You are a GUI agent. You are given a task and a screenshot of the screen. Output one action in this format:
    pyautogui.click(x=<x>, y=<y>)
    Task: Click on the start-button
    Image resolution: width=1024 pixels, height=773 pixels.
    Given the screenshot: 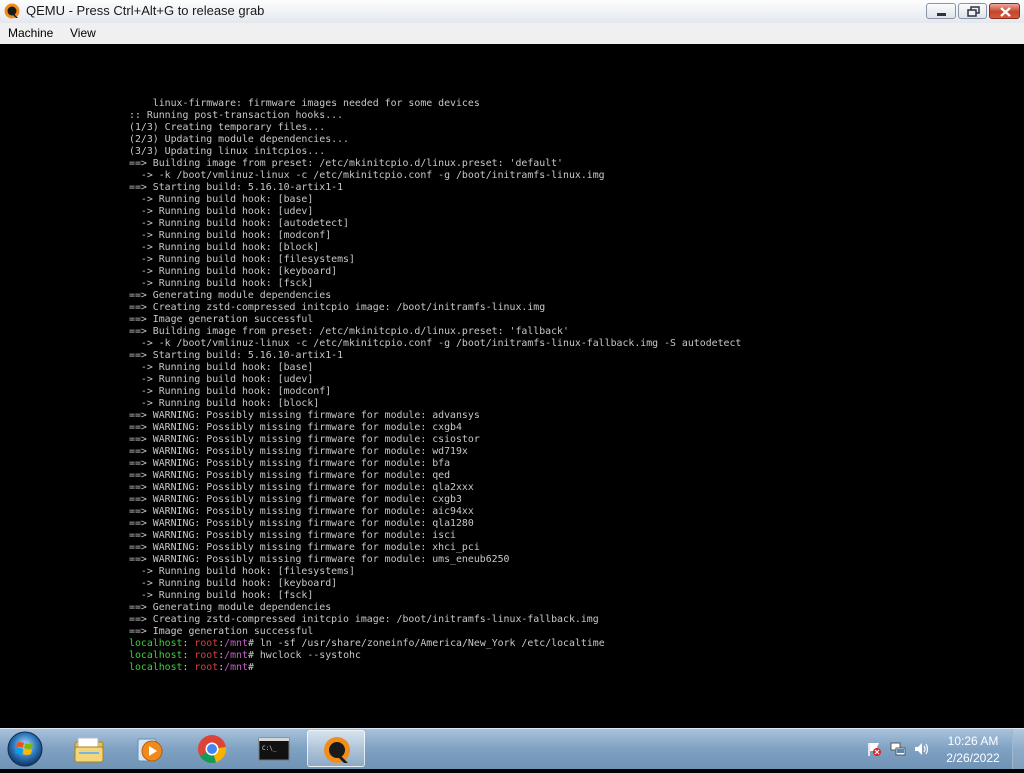 What is the action you would take?
    pyautogui.click(x=25, y=749)
    